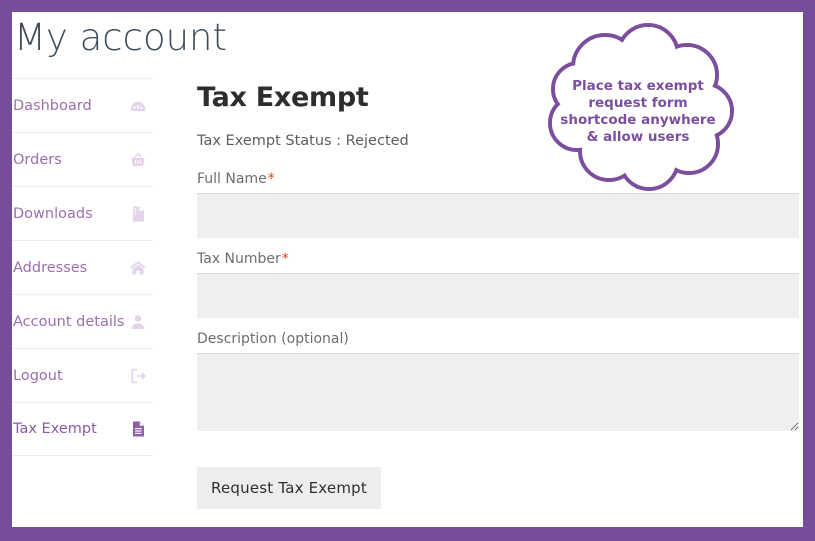 Image resolution: width=815 pixels, height=541 pixels. What do you see at coordinates (50, 267) in the screenshot?
I see `sidebar-item-label: Addresses` at bounding box center [50, 267].